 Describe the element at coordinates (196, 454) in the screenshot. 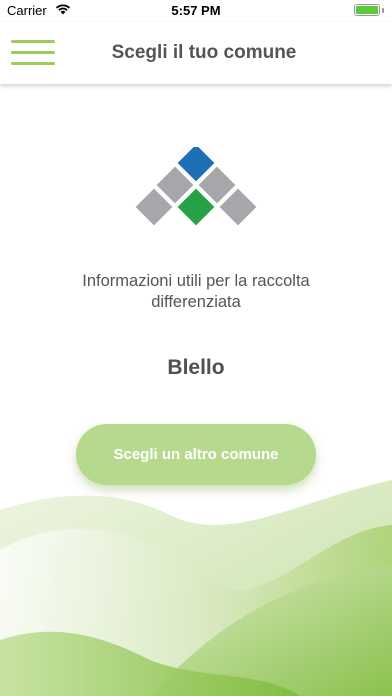

I see `change-town-button: Scegli un altro comune` at that location.